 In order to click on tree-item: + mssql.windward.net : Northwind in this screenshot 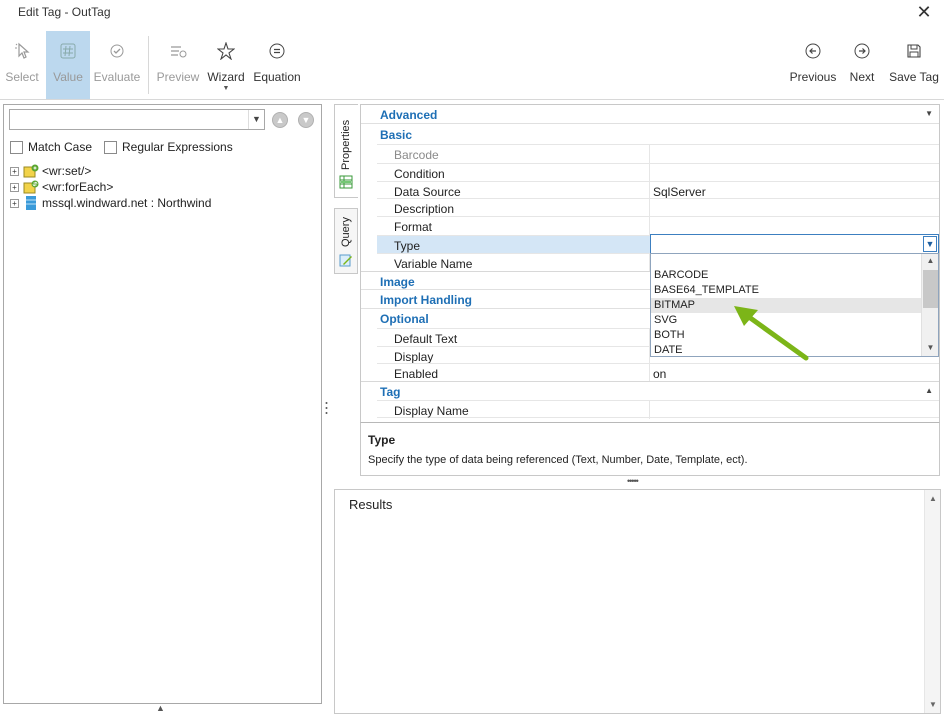, I will do `click(110, 203)`.